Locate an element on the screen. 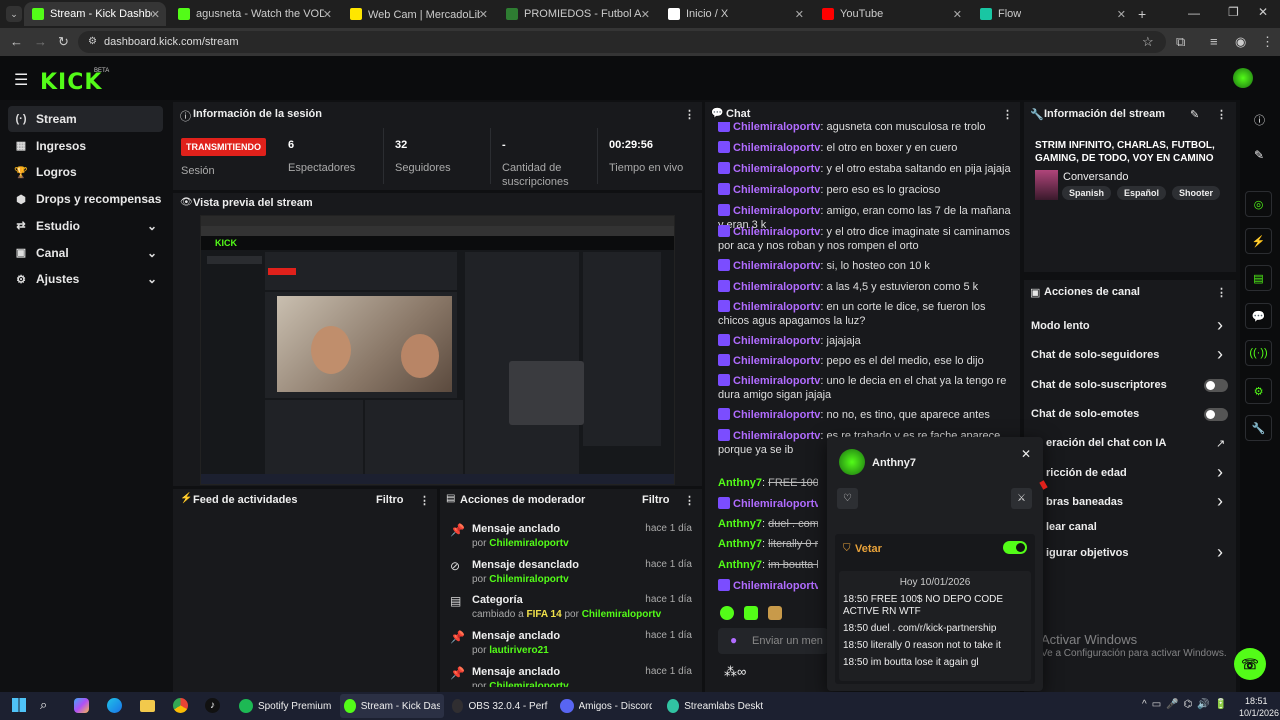 This screenshot has height=720, width=1280. chat-message-deleted: Anthny7: im boutta lose is located at coordinates (768, 565).